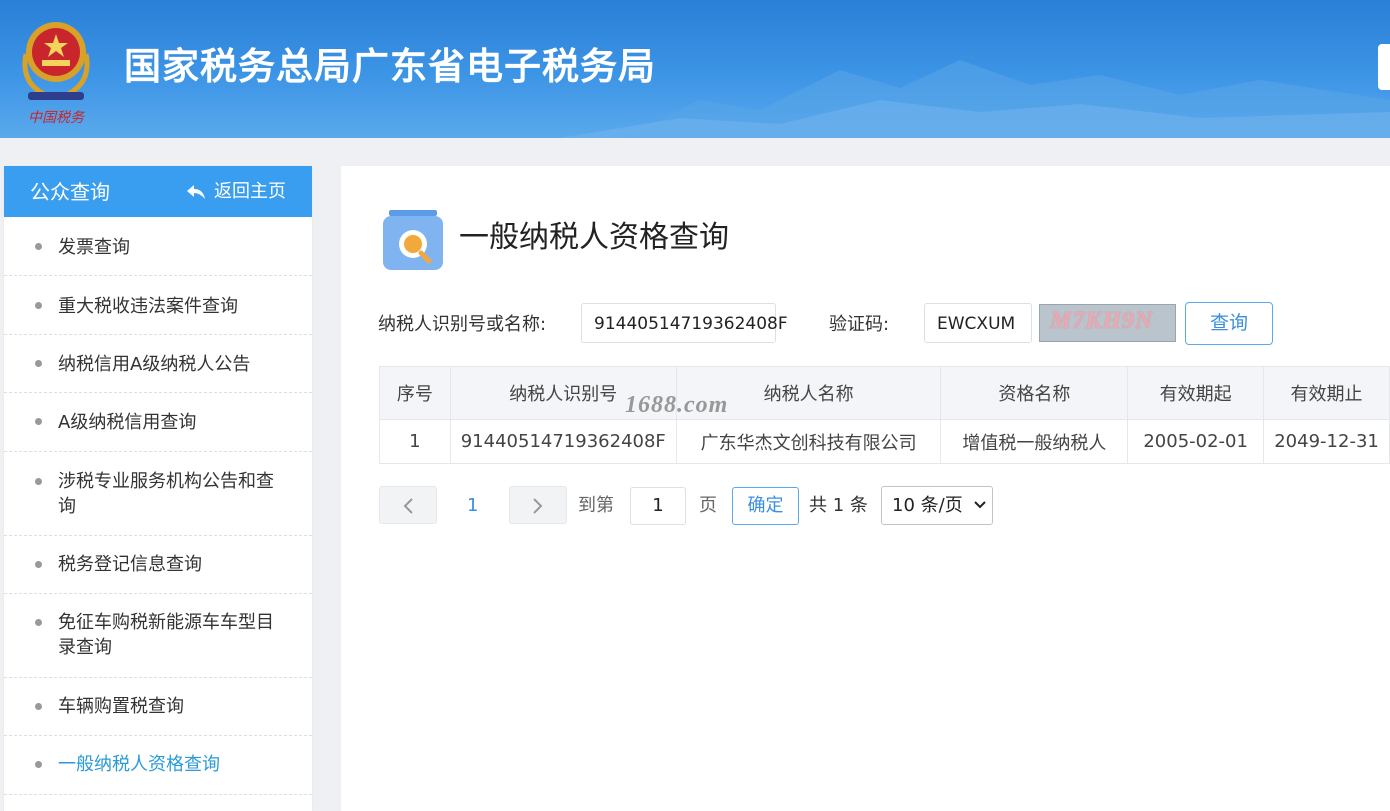  Describe the element at coordinates (1102, 321) in the screenshot. I see `captcha-image-text: M7KH9N` at that location.